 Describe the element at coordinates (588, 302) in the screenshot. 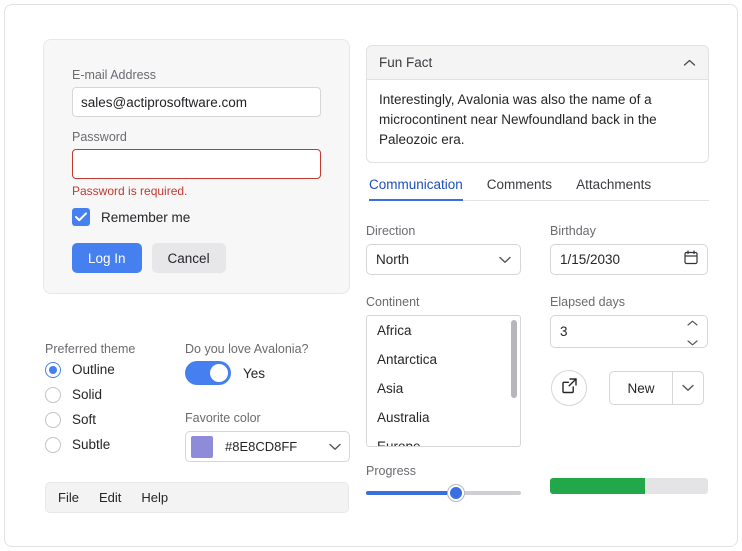

I see `elapsed-days-label: Elapsed days` at that location.